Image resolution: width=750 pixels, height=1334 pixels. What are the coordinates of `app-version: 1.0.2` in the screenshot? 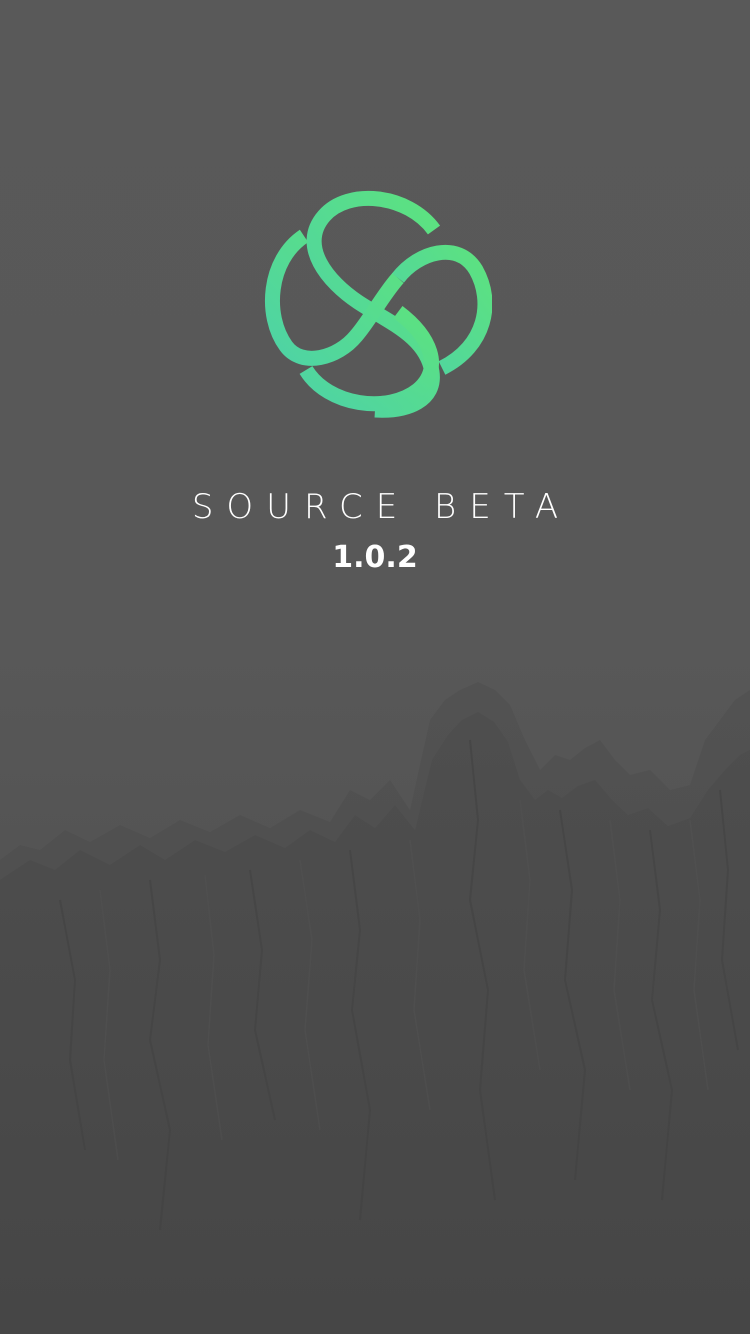 It's located at (375, 557).